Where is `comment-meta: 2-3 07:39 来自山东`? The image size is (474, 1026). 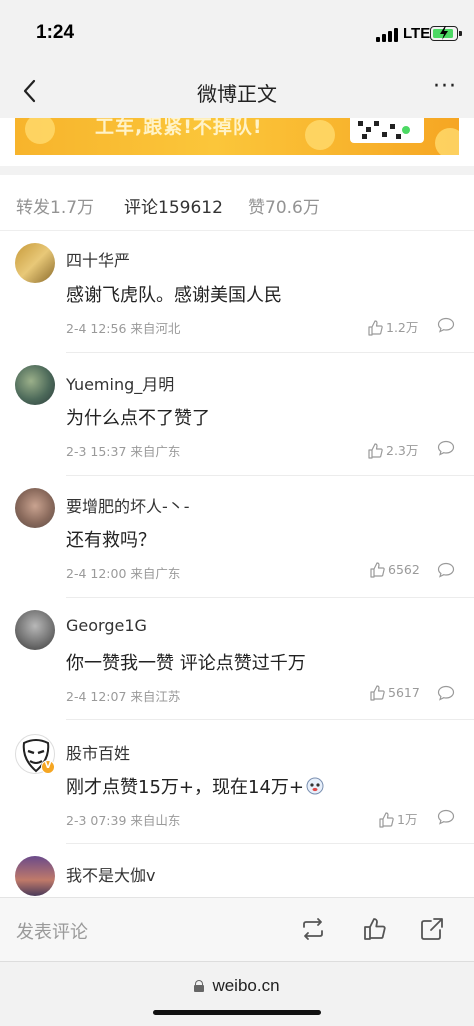 comment-meta: 2-3 07:39 来自山东 is located at coordinates (123, 820).